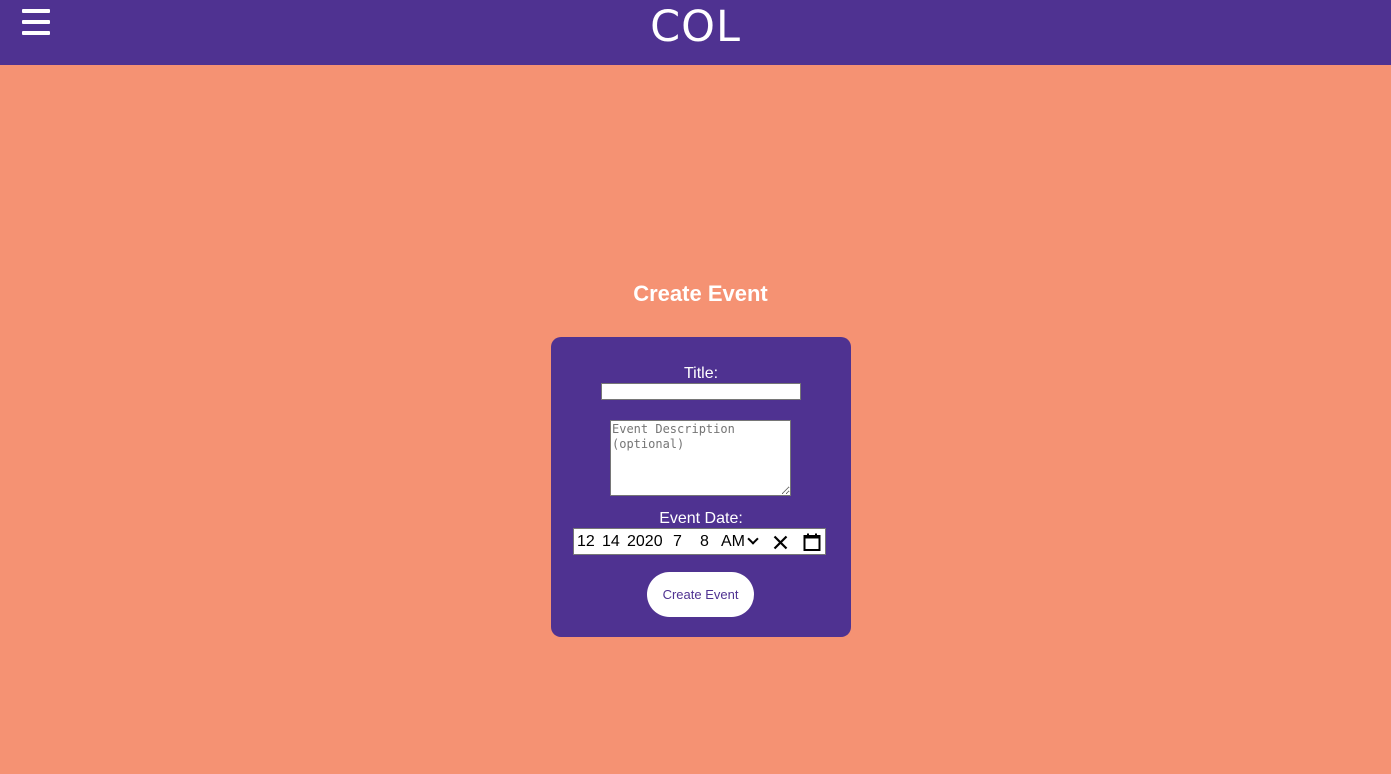 This screenshot has width=1391, height=774. What do you see at coordinates (812, 542) in the screenshot?
I see `calendar-icon` at bounding box center [812, 542].